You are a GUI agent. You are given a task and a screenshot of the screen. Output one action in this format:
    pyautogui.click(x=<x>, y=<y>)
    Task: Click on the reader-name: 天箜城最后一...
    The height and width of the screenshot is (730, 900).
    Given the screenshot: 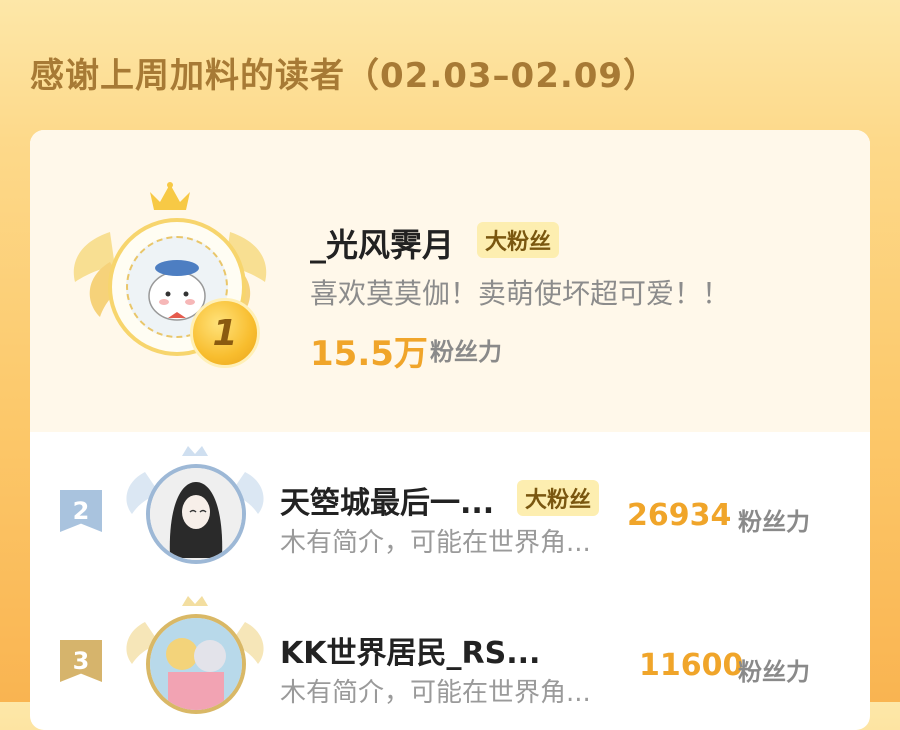 What is the action you would take?
    pyautogui.click(x=387, y=500)
    